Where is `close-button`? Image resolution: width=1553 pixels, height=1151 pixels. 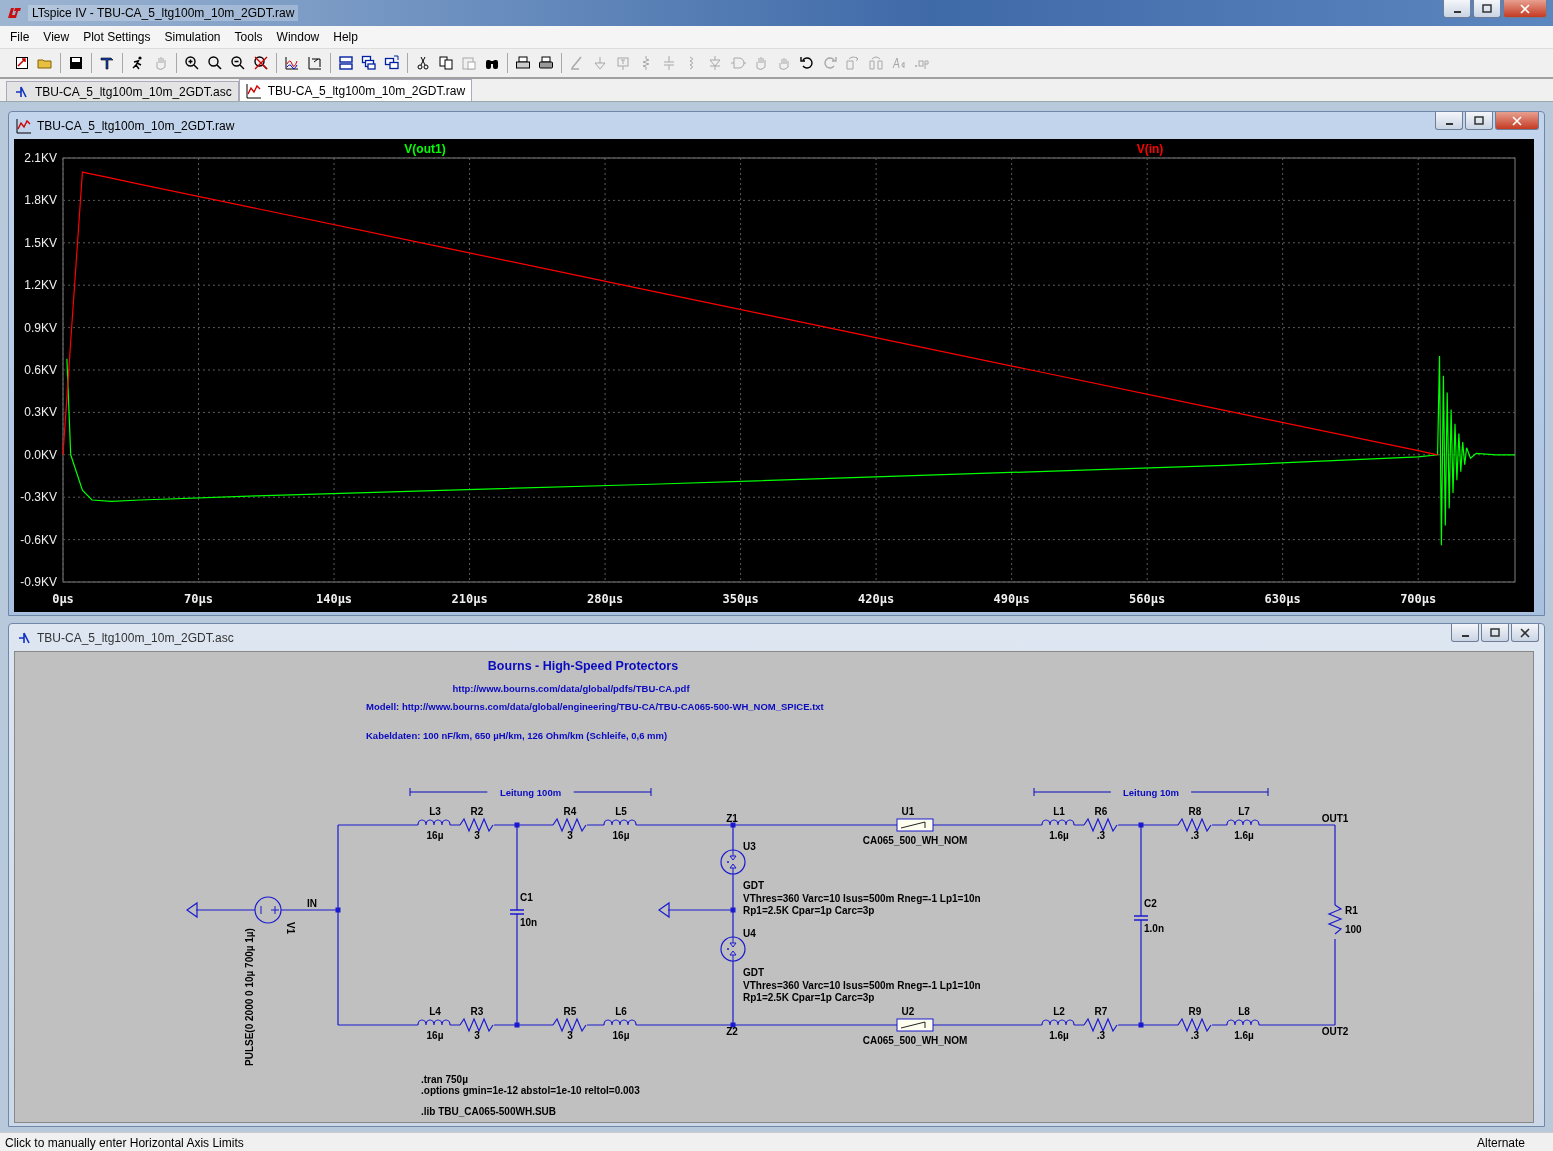
close-button is located at coordinates (1525, 633).